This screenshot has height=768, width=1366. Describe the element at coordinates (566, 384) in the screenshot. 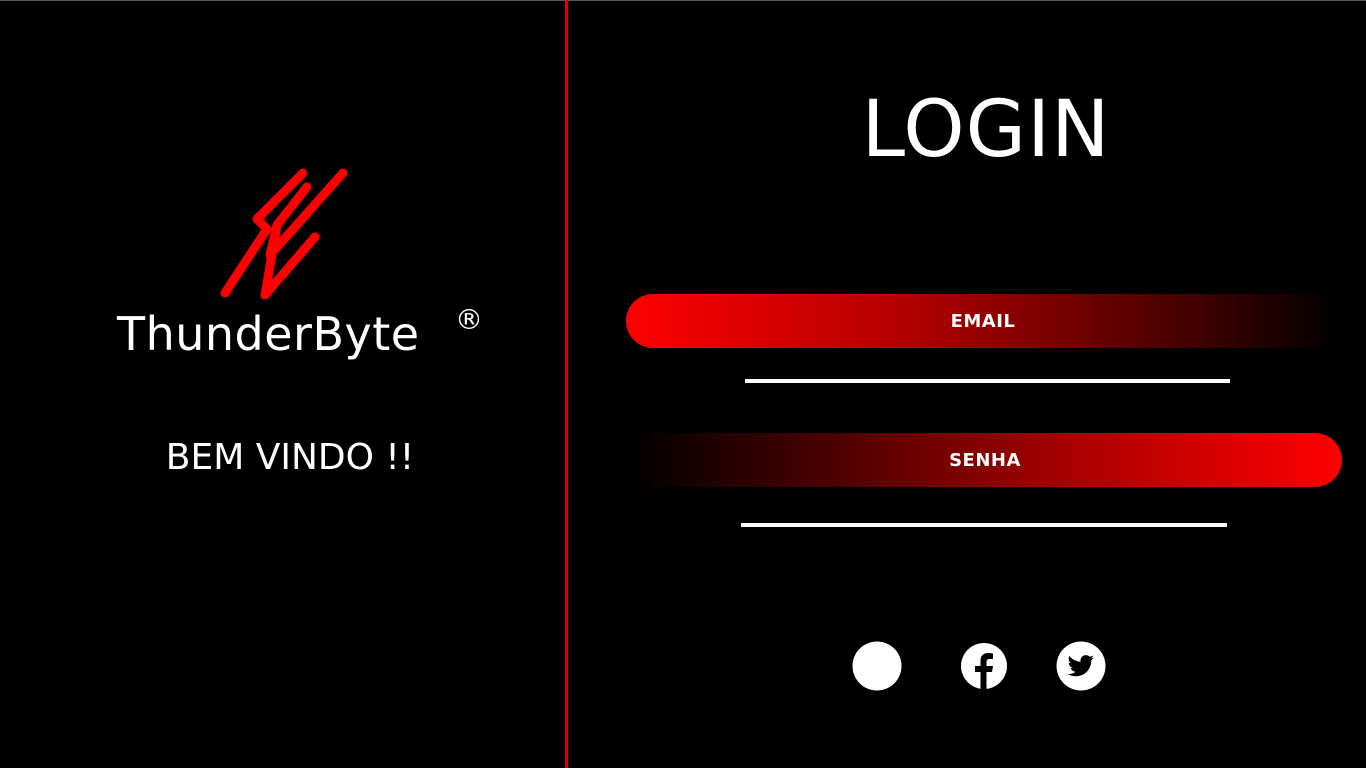

I see `panel-divider` at that location.